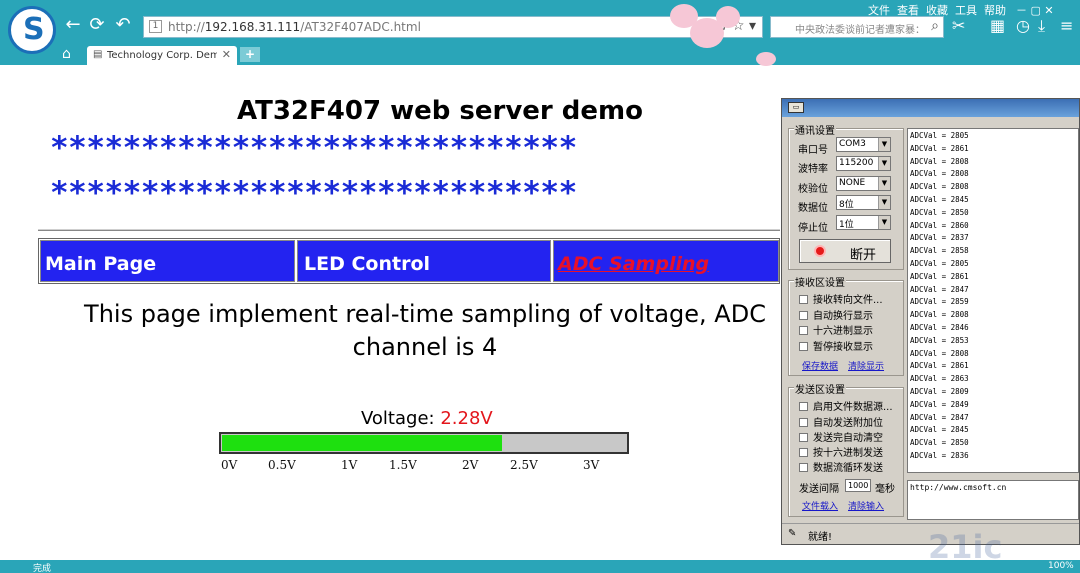 The width and height of the screenshot is (1080, 573). What do you see at coordinates (820, 365) in the screenshot?
I see `save-data-link: 保存数据` at bounding box center [820, 365].